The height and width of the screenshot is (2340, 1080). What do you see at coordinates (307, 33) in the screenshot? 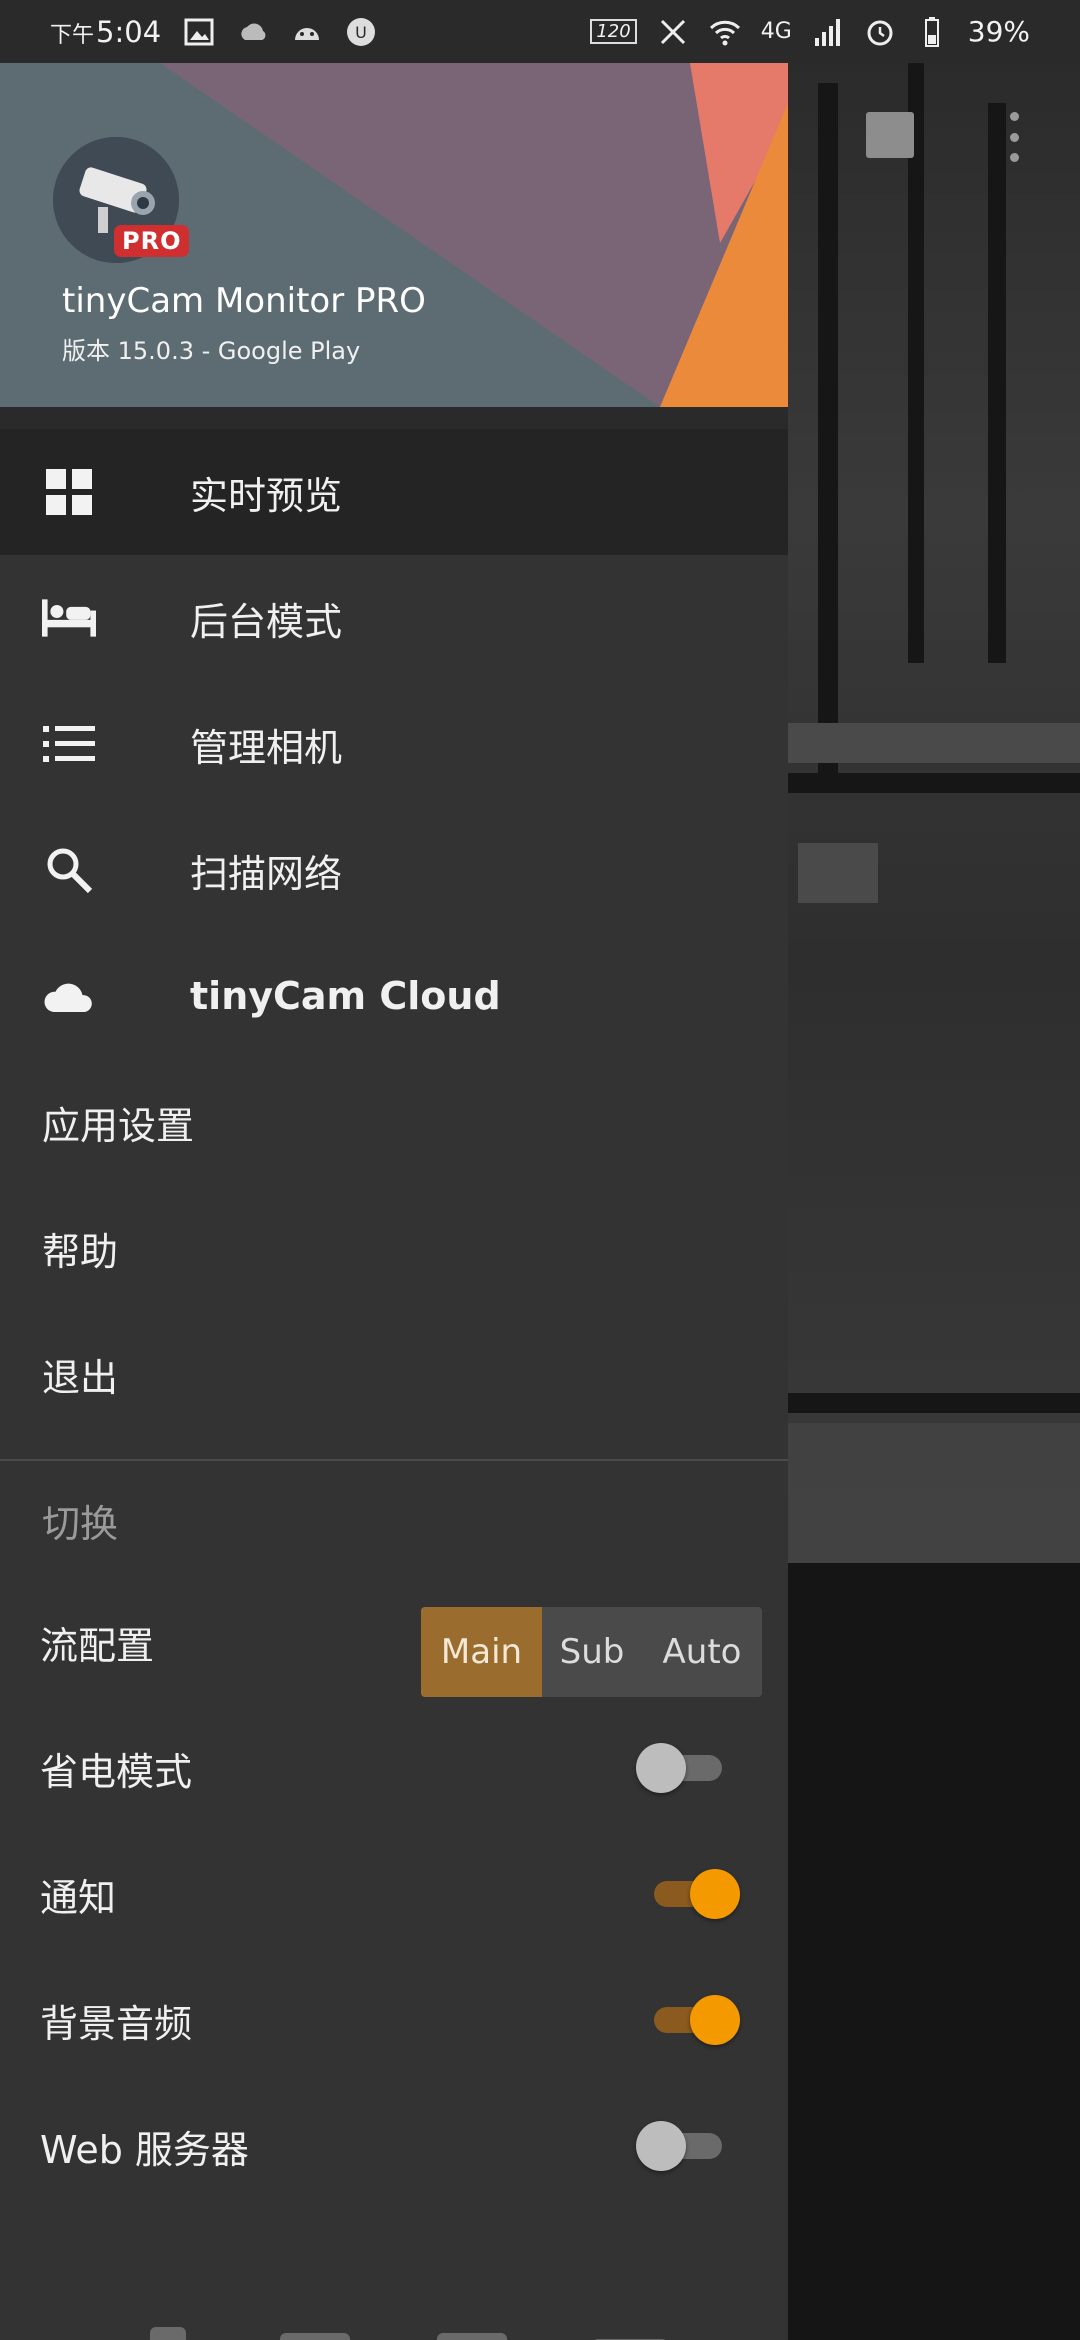
I see `android-icon` at bounding box center [307, 33].